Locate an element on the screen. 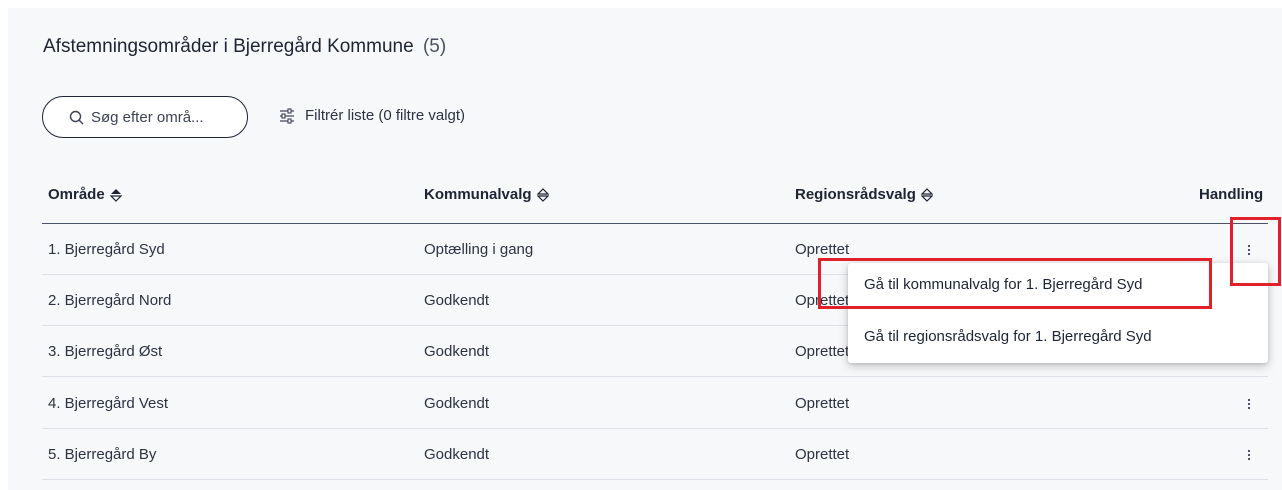 Image resolution: width=1282 pixels, height=490 pixels. cell-area: 1. Bjerregård Syd is located at coordinates (106, 249).